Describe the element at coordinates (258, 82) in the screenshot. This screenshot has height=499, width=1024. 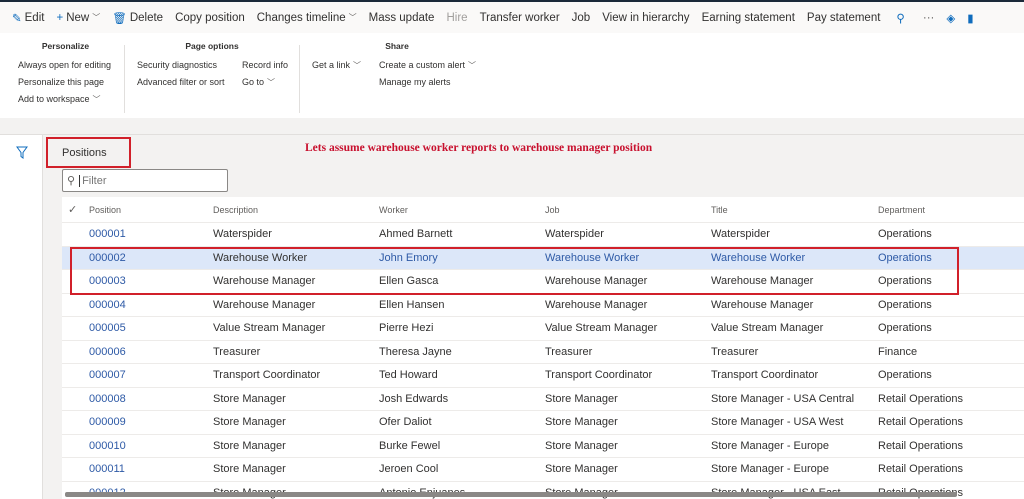
I see `go-to: Go to ﹀` at that location.